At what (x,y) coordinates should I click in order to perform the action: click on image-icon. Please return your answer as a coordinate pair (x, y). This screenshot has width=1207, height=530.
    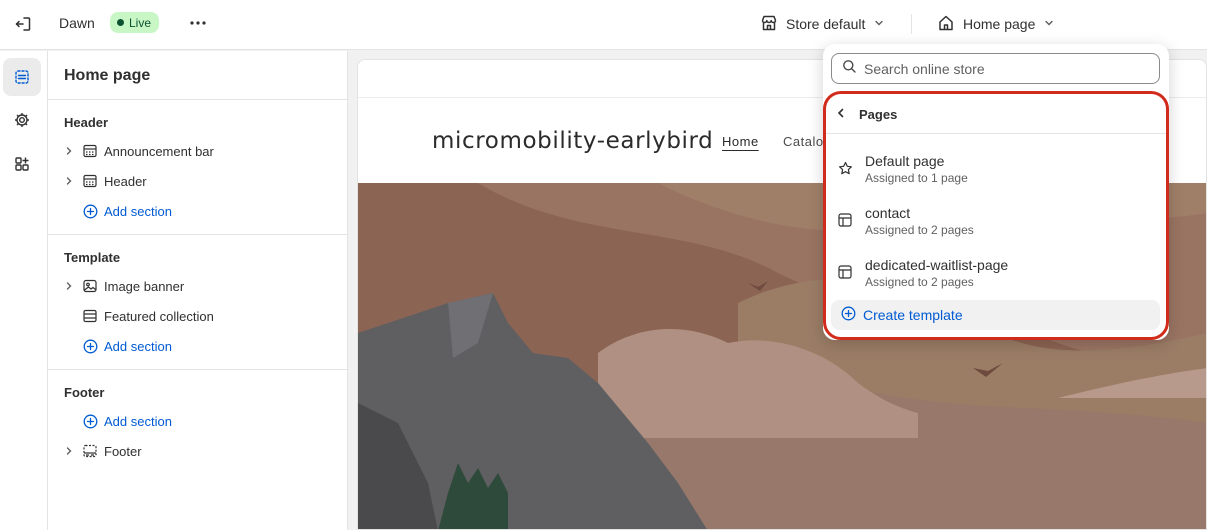
    Looking at the image, I should click on (90, 286).